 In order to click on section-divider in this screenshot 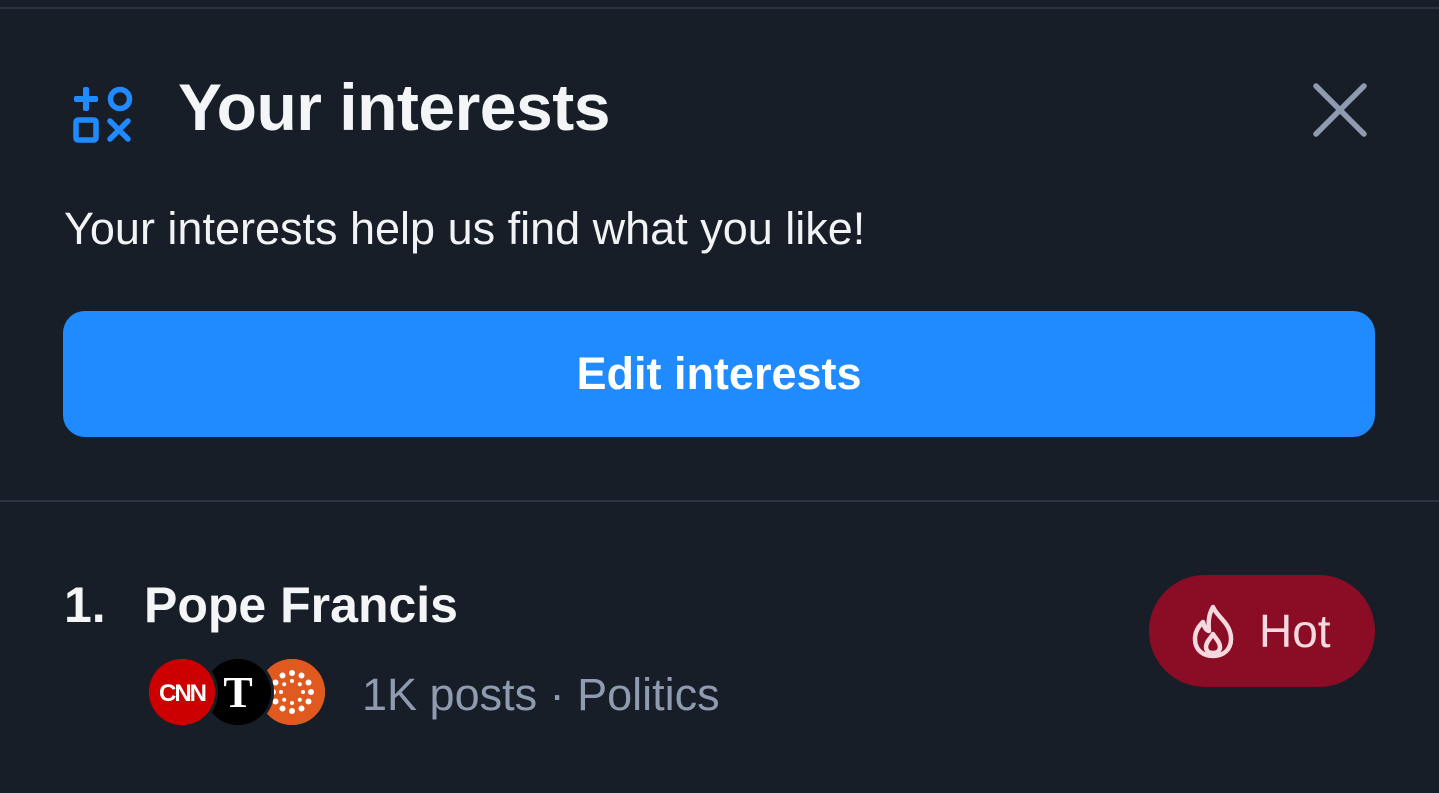, I will do `click(719, 501)`.